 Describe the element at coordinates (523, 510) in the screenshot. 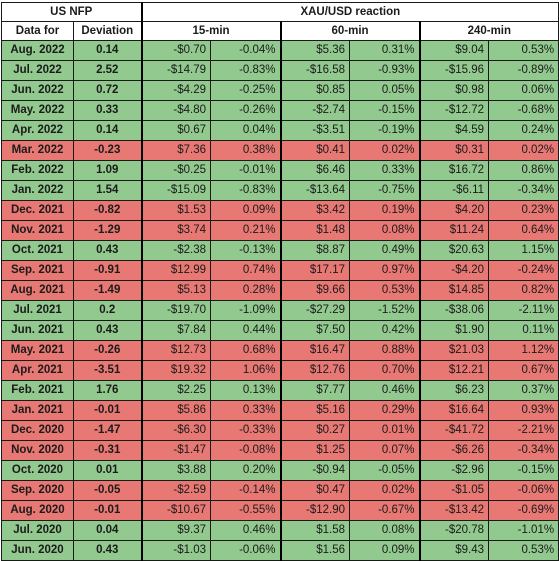

I see `cell-240min-percent: -0.69%` at that location.